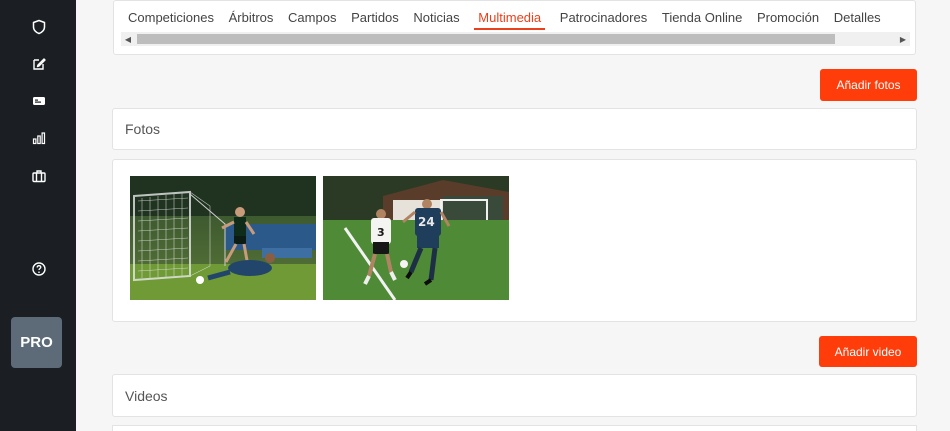 The width and height of the screenshot is (950, 431). Describe the element at coordinates (171, 19) in the screenshot. I see `tab-competiciones: Competiciones` at that location.